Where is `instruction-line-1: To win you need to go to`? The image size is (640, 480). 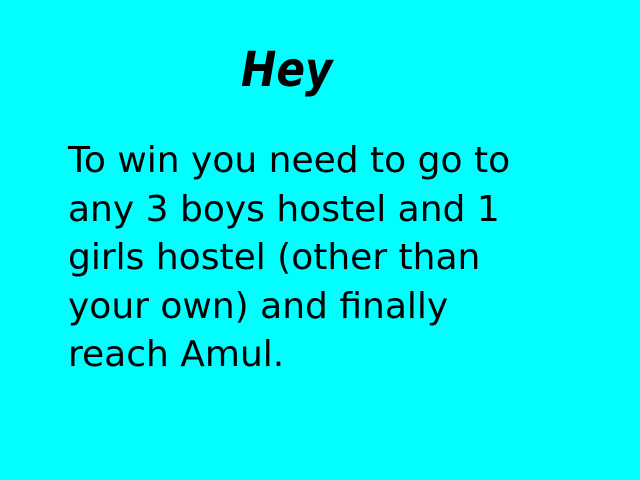
instruction-line-1: To win you need to go to is located at coordinates (289, 160).